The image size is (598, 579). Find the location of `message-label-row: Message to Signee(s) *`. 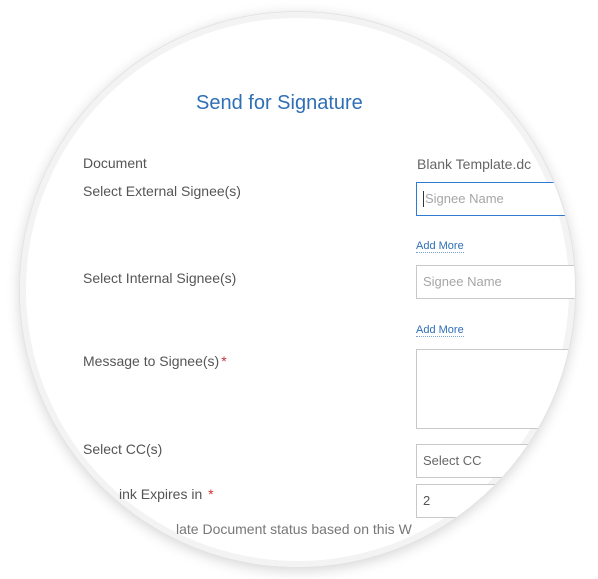

message-label-row: Message to Signee(s) * is located at coordinates (155, 361).